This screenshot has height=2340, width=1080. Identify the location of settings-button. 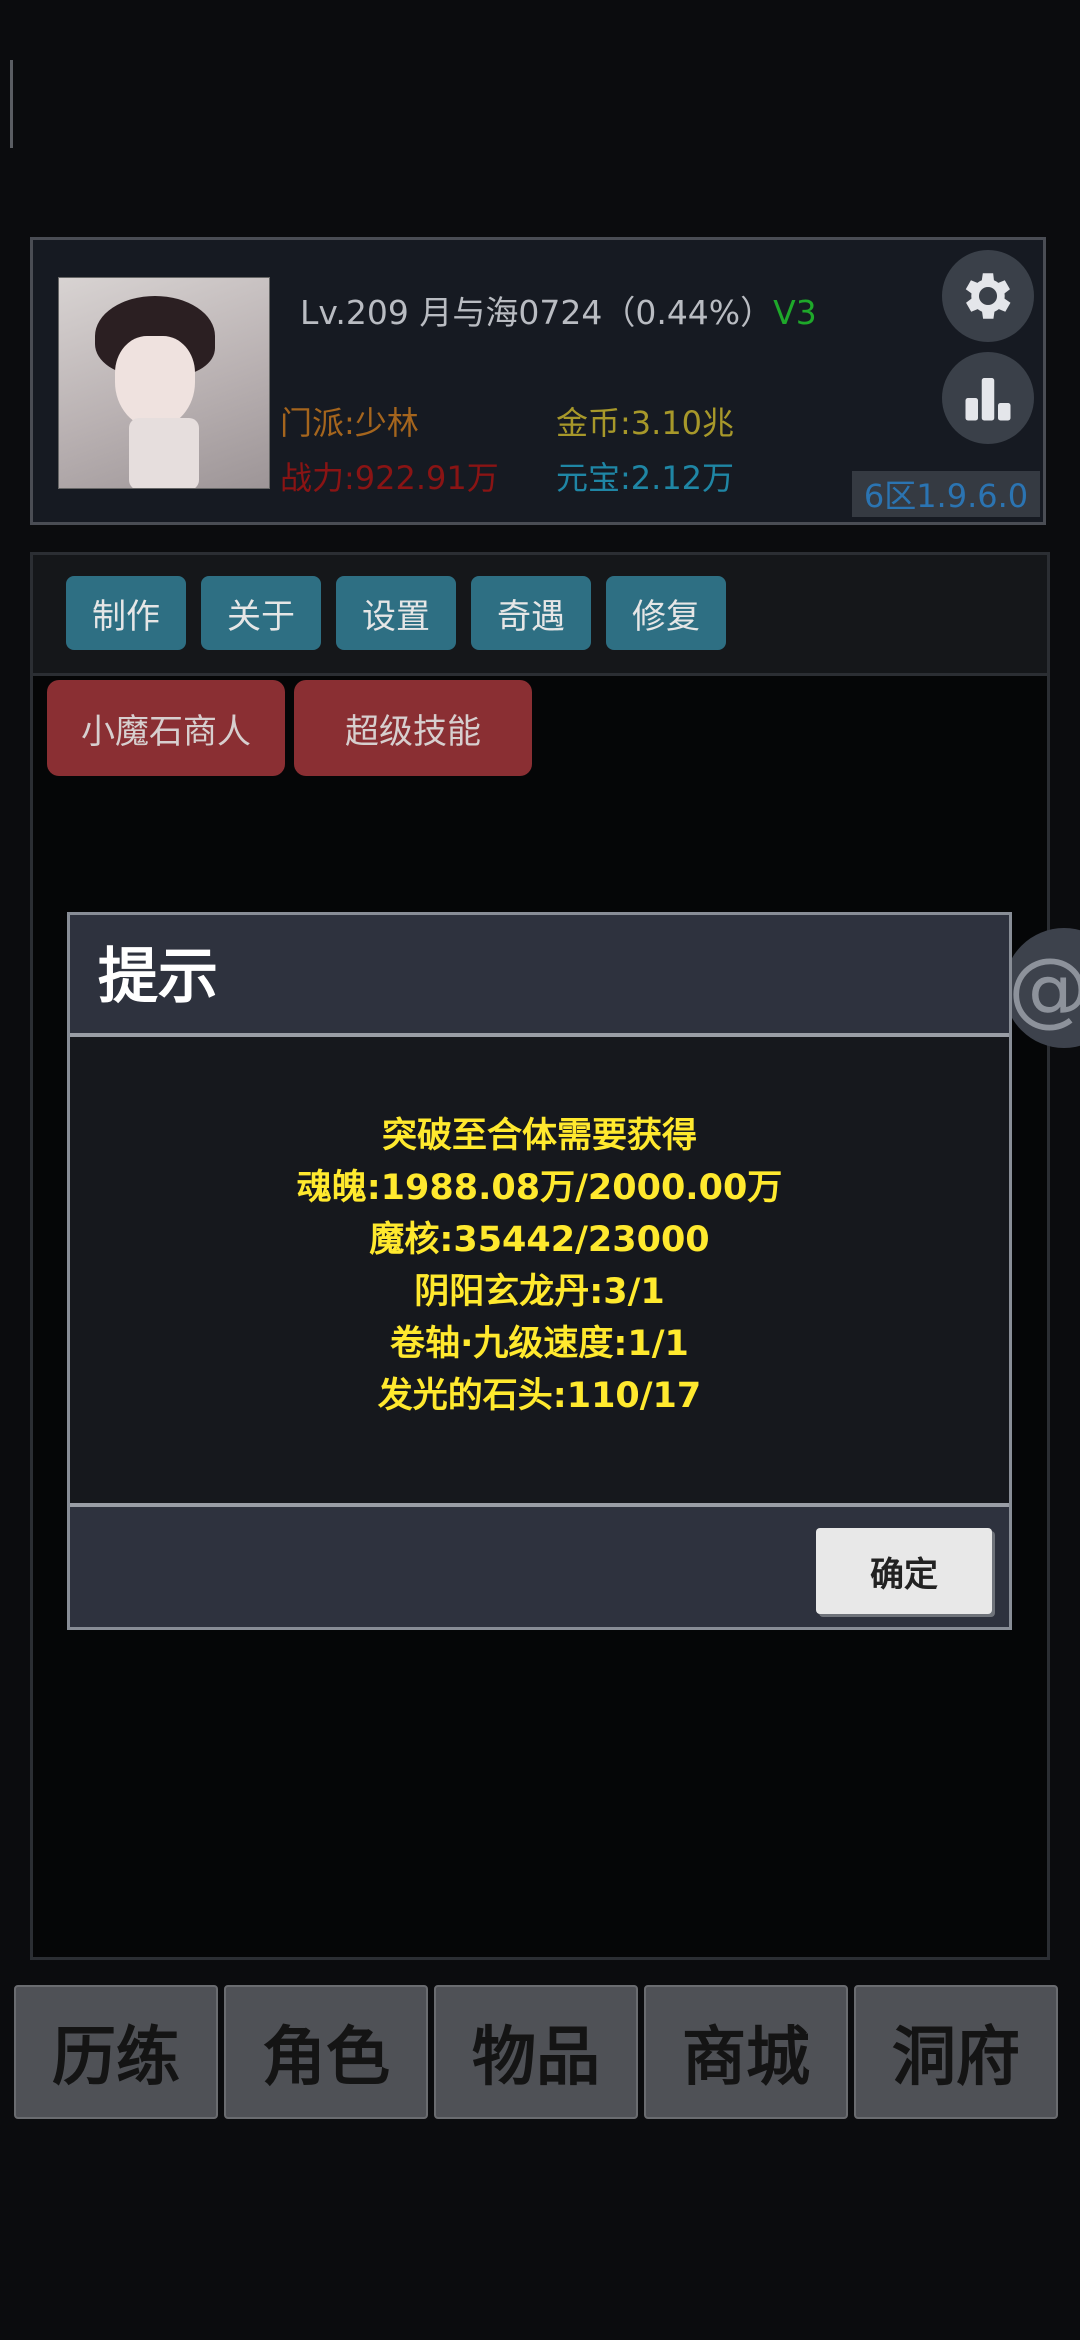
(988, 296).